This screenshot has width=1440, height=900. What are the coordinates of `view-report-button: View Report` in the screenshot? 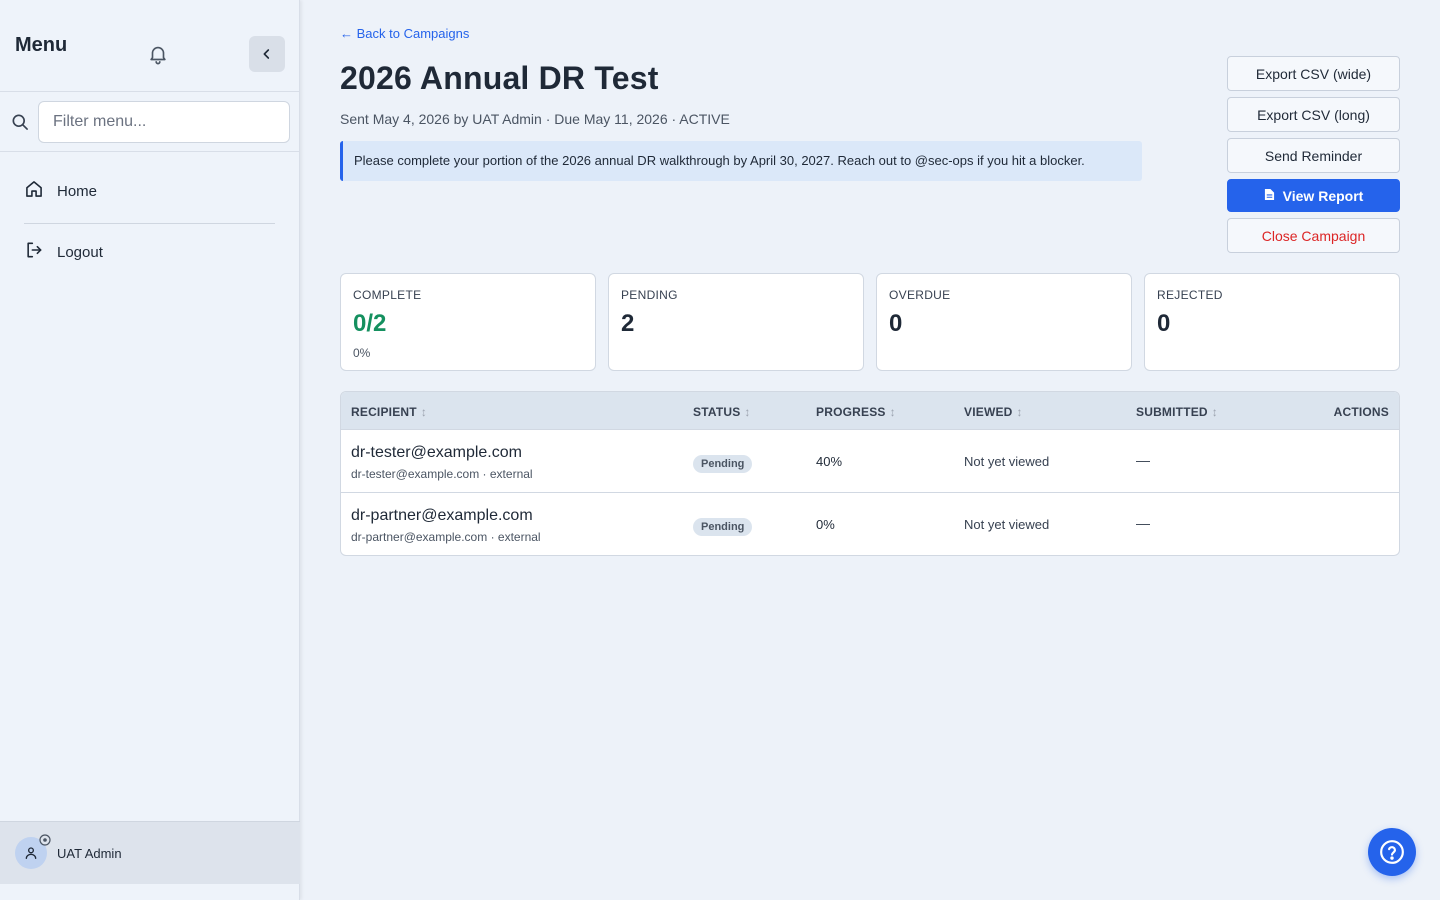 It's located at (1313, 195).